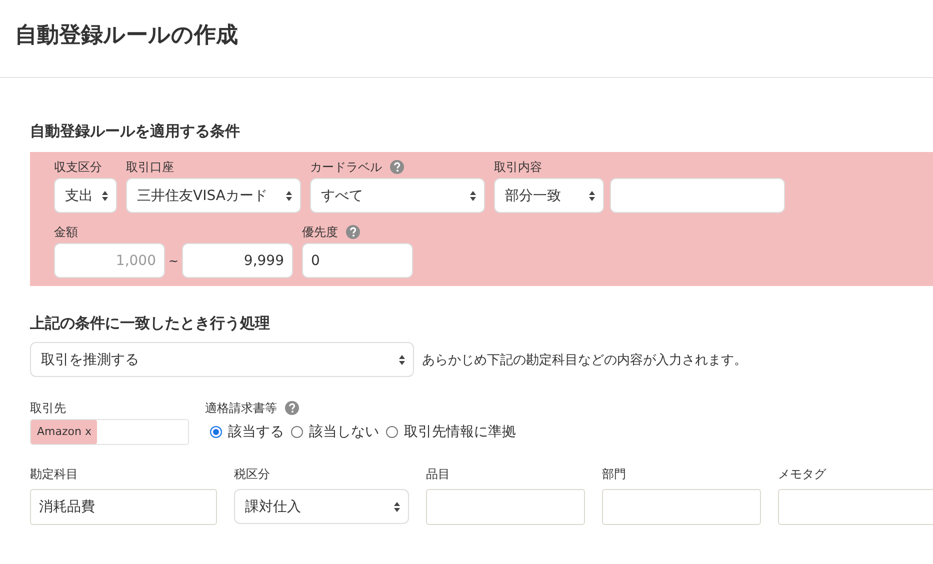  What do you see at coordinates (252, 474) in the screenshot?
I see `field-label: 税区分` at bounding box center [252, 474].